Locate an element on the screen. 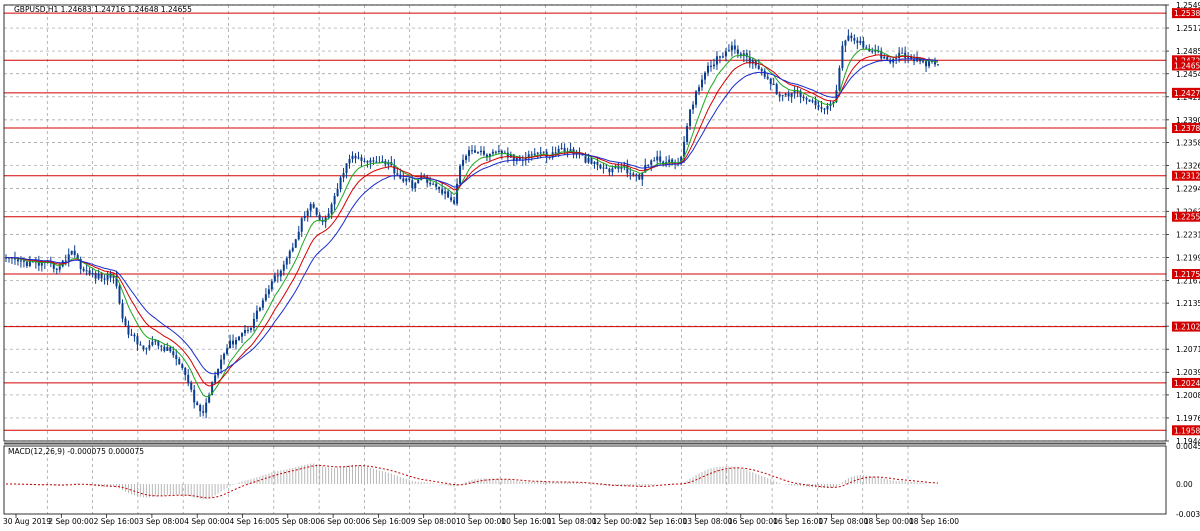 The image size is (1200, 531). y-tick-label: 1.25175 is located at coordinates (1188, 28).